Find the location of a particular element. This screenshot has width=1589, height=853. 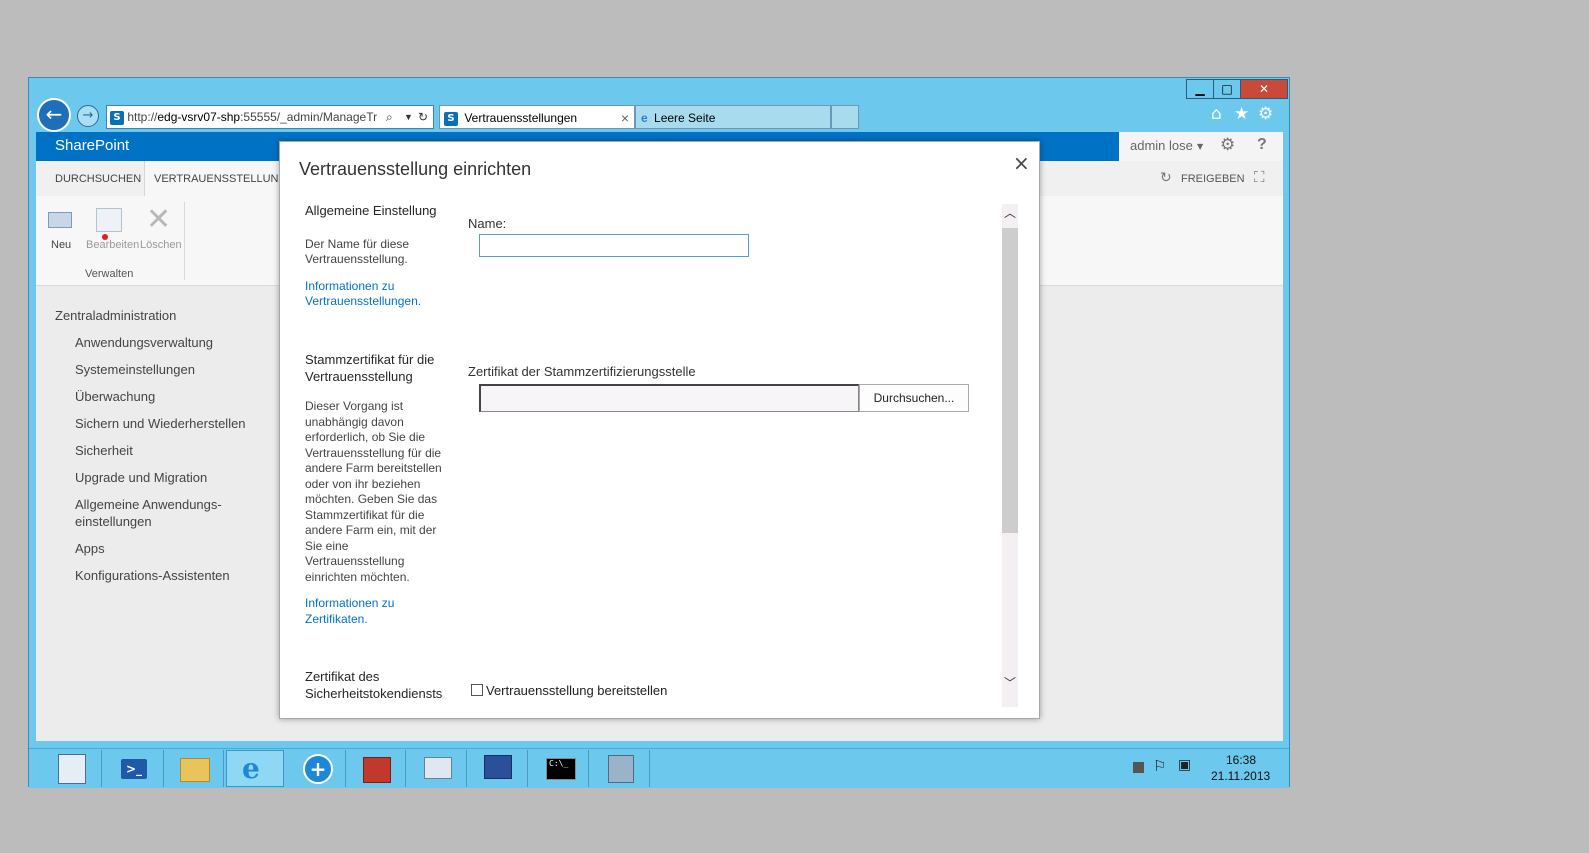

clock-time: 16:38 is located at coordinates (1241, 760).